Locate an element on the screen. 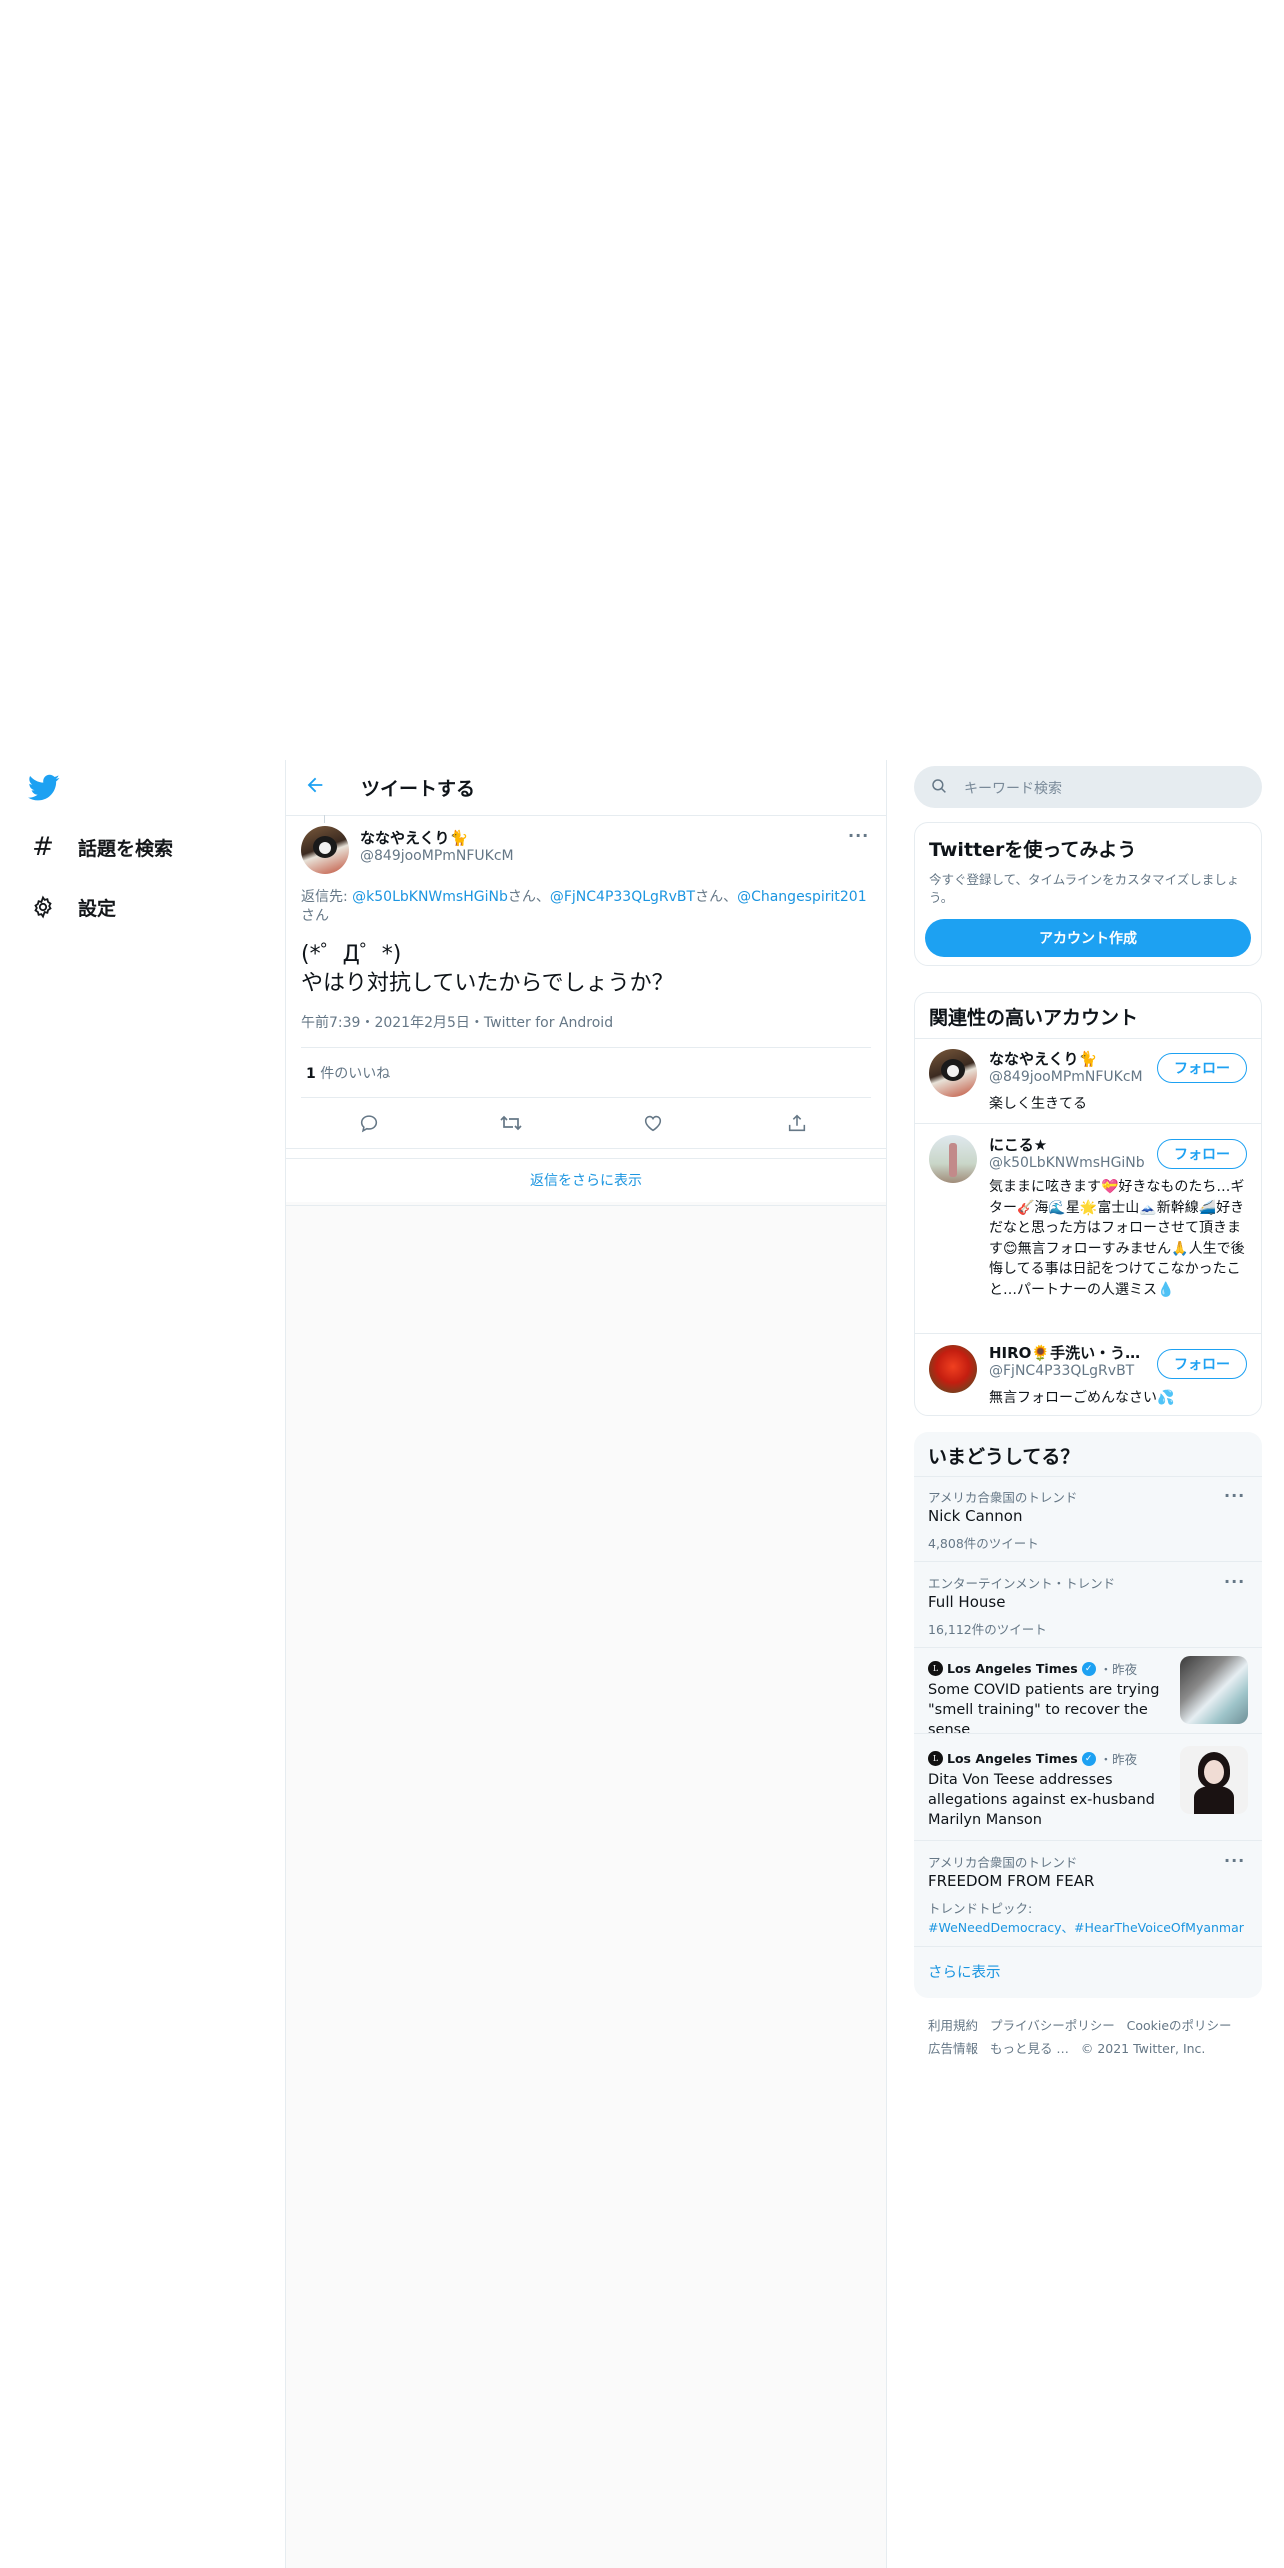 Image resolution: width=1284 pixels, height=2568 pixels. create-account-button: アカウント作成 is located at coordinates (1088, 938).